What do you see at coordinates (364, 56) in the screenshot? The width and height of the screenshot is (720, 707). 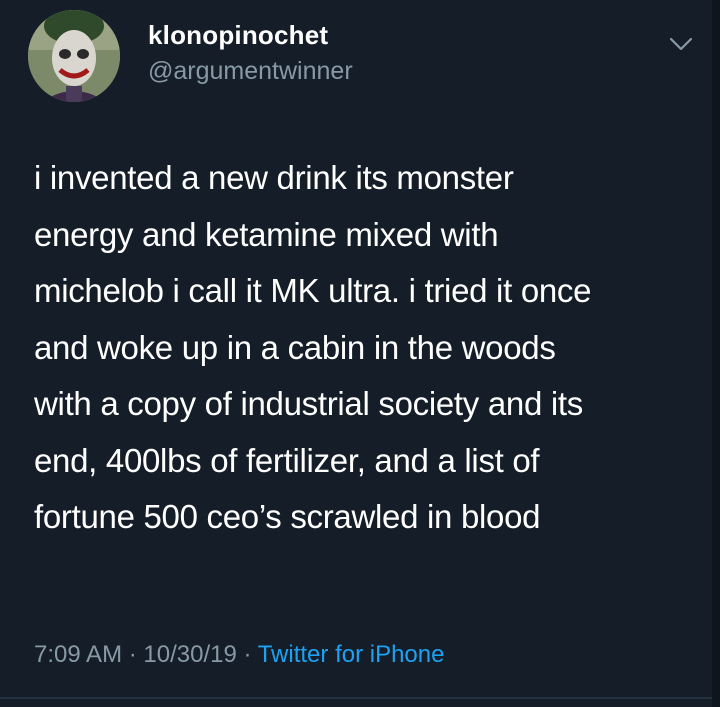 I see `tweet-header: klonopinochet @argumentwinner` at bounding box center [364, 56].